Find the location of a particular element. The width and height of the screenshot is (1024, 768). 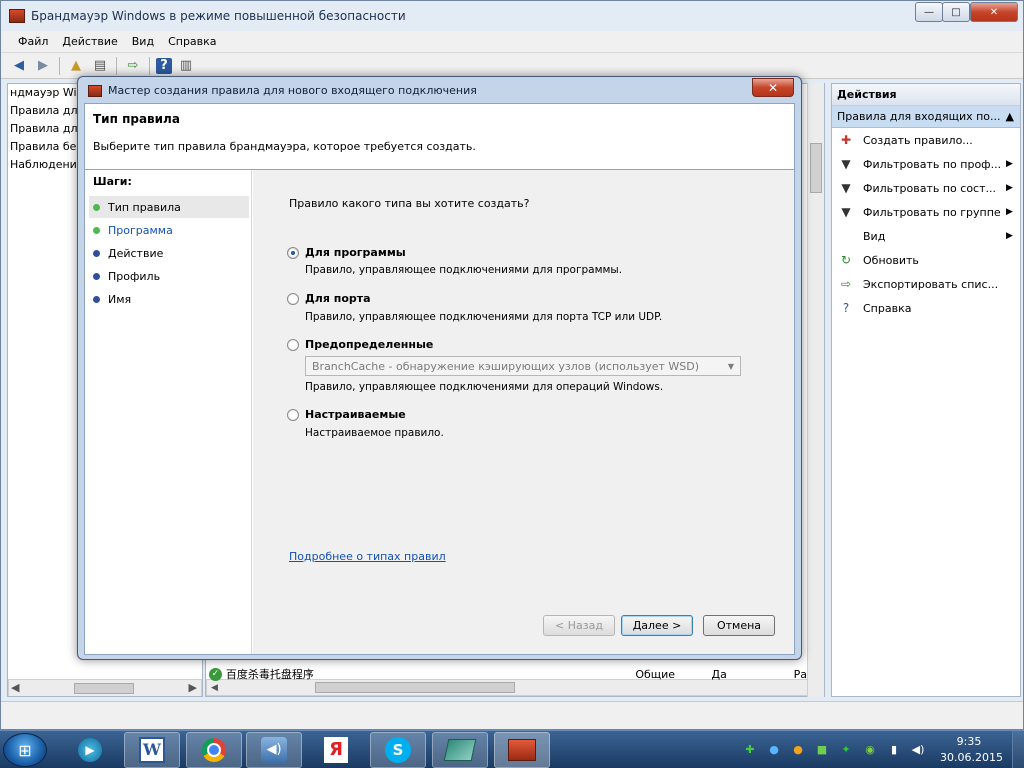

step-label: Имя is located at coordinates (120, 299).